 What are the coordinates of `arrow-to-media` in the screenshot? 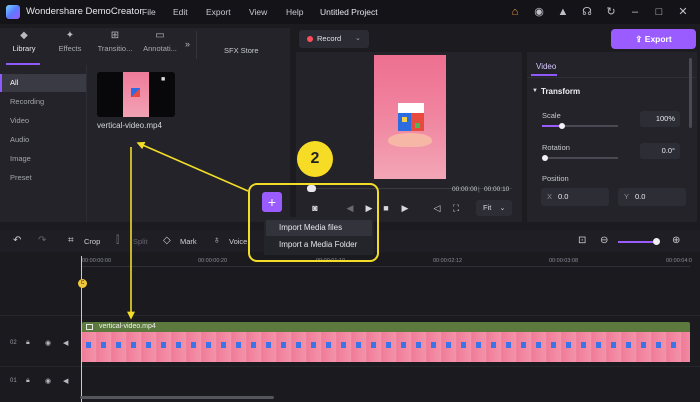 It's located at (192, 166).